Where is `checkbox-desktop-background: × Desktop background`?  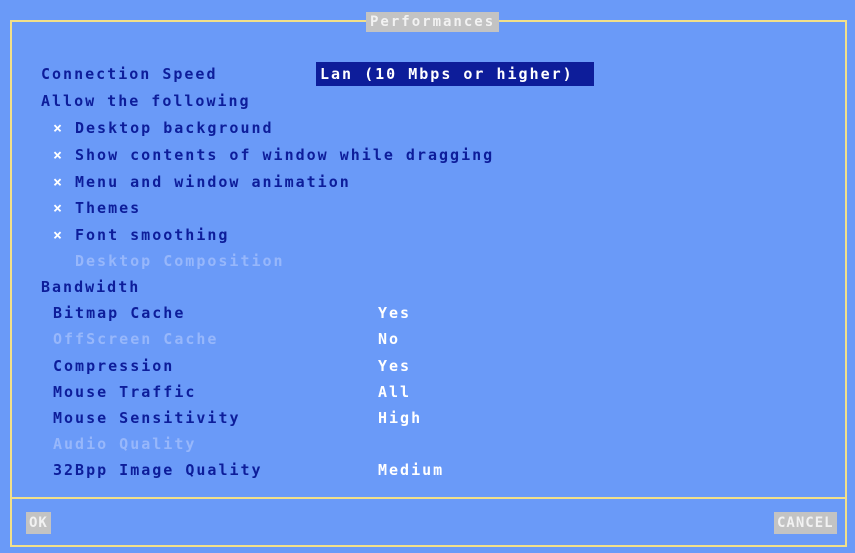 checkbox-desktop-background: × Desktop background is located at coordinates (163, 128).